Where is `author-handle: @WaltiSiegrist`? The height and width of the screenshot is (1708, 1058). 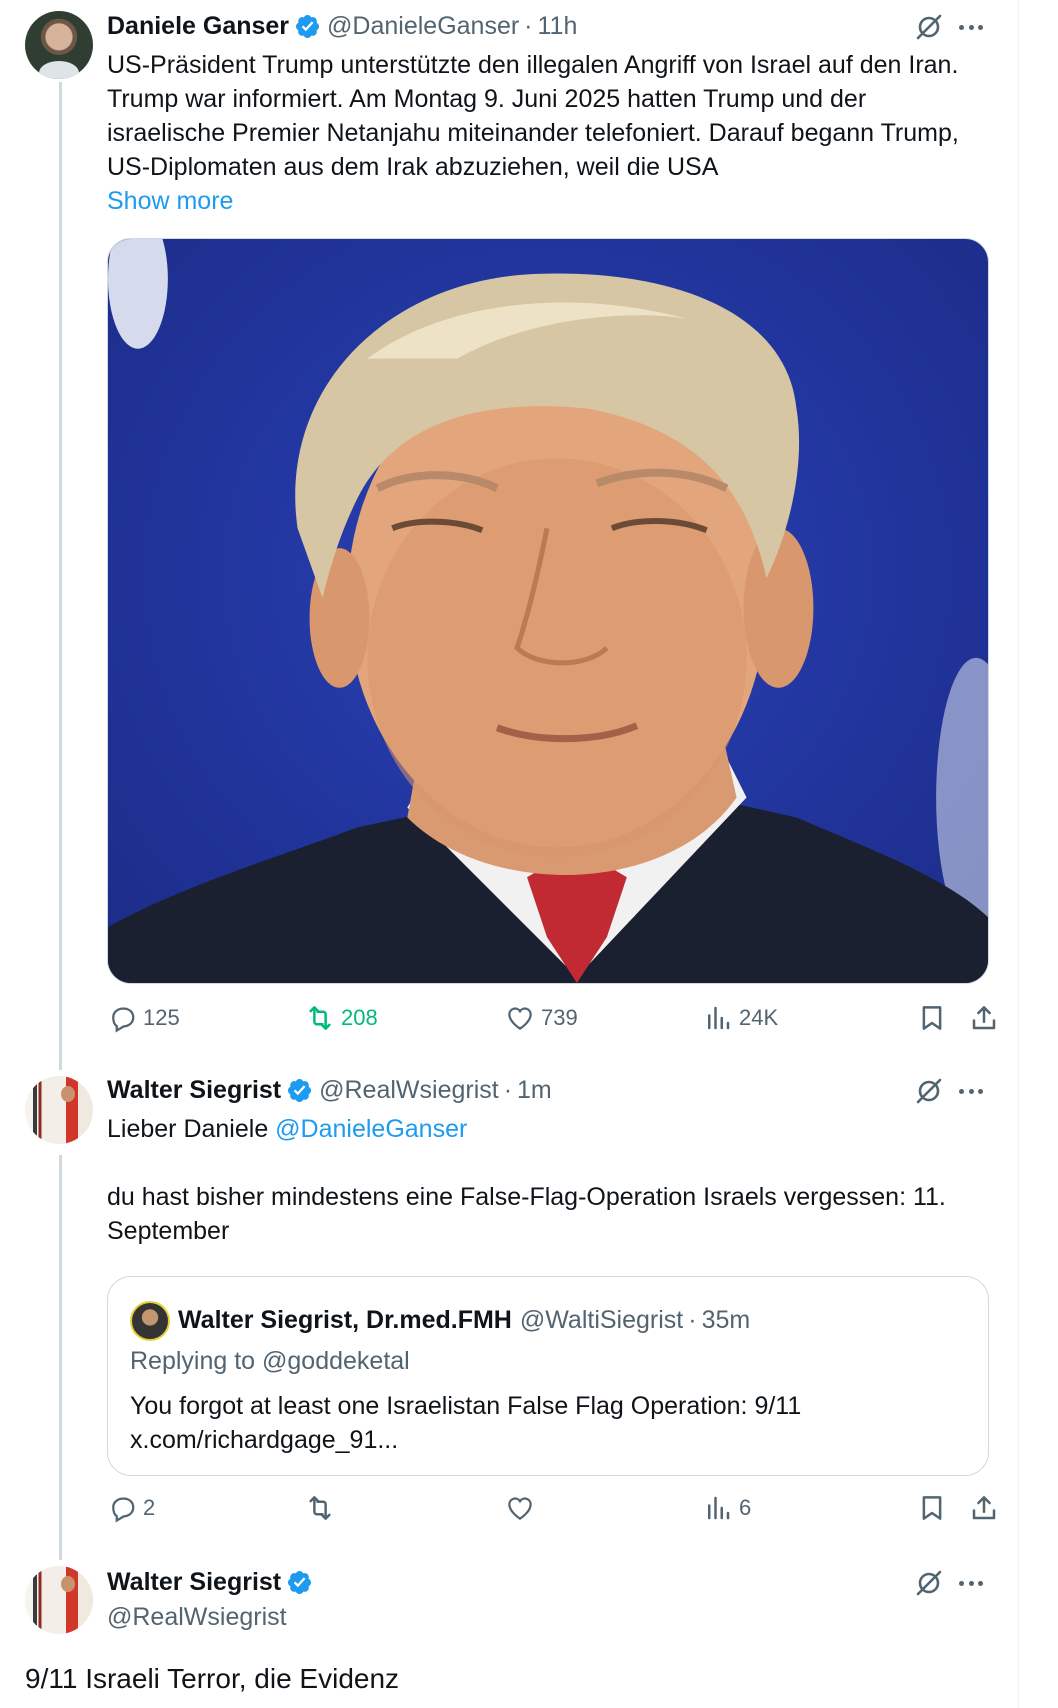 author-handle: @WaltiSiegrist is located at coordinates (601, 1319).